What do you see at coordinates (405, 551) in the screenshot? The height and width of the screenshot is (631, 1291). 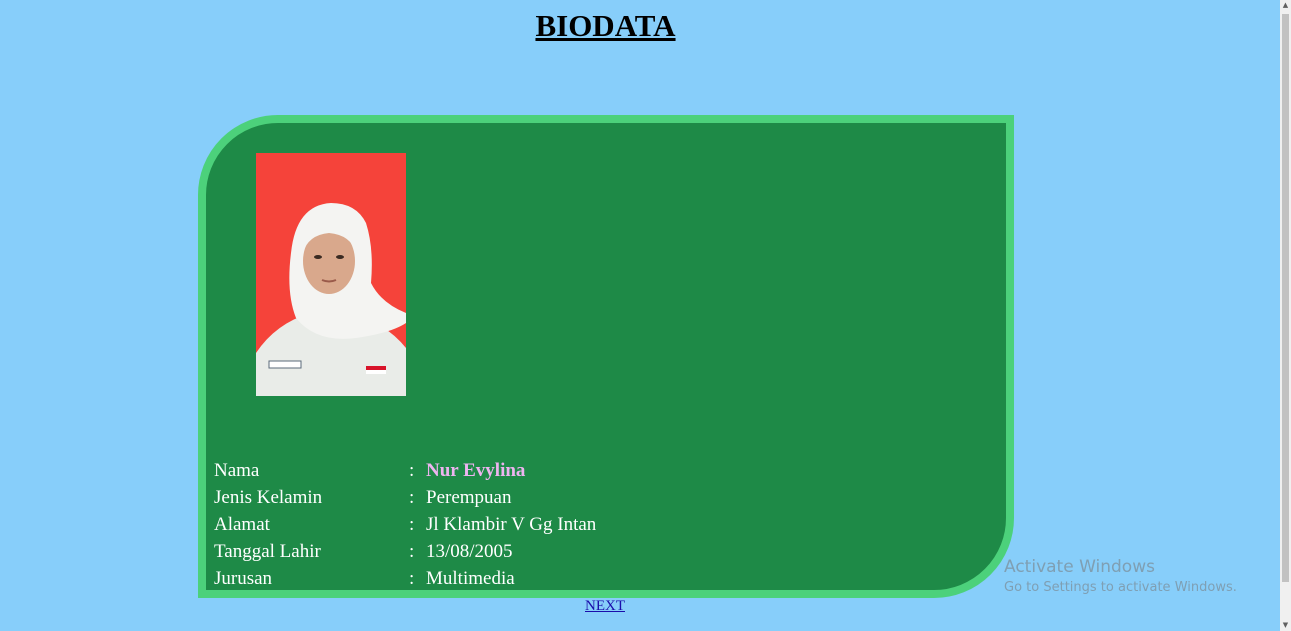 I see `table-row: Tanggal Lahir : 13/08/2005` at bounding box center [405, 551].